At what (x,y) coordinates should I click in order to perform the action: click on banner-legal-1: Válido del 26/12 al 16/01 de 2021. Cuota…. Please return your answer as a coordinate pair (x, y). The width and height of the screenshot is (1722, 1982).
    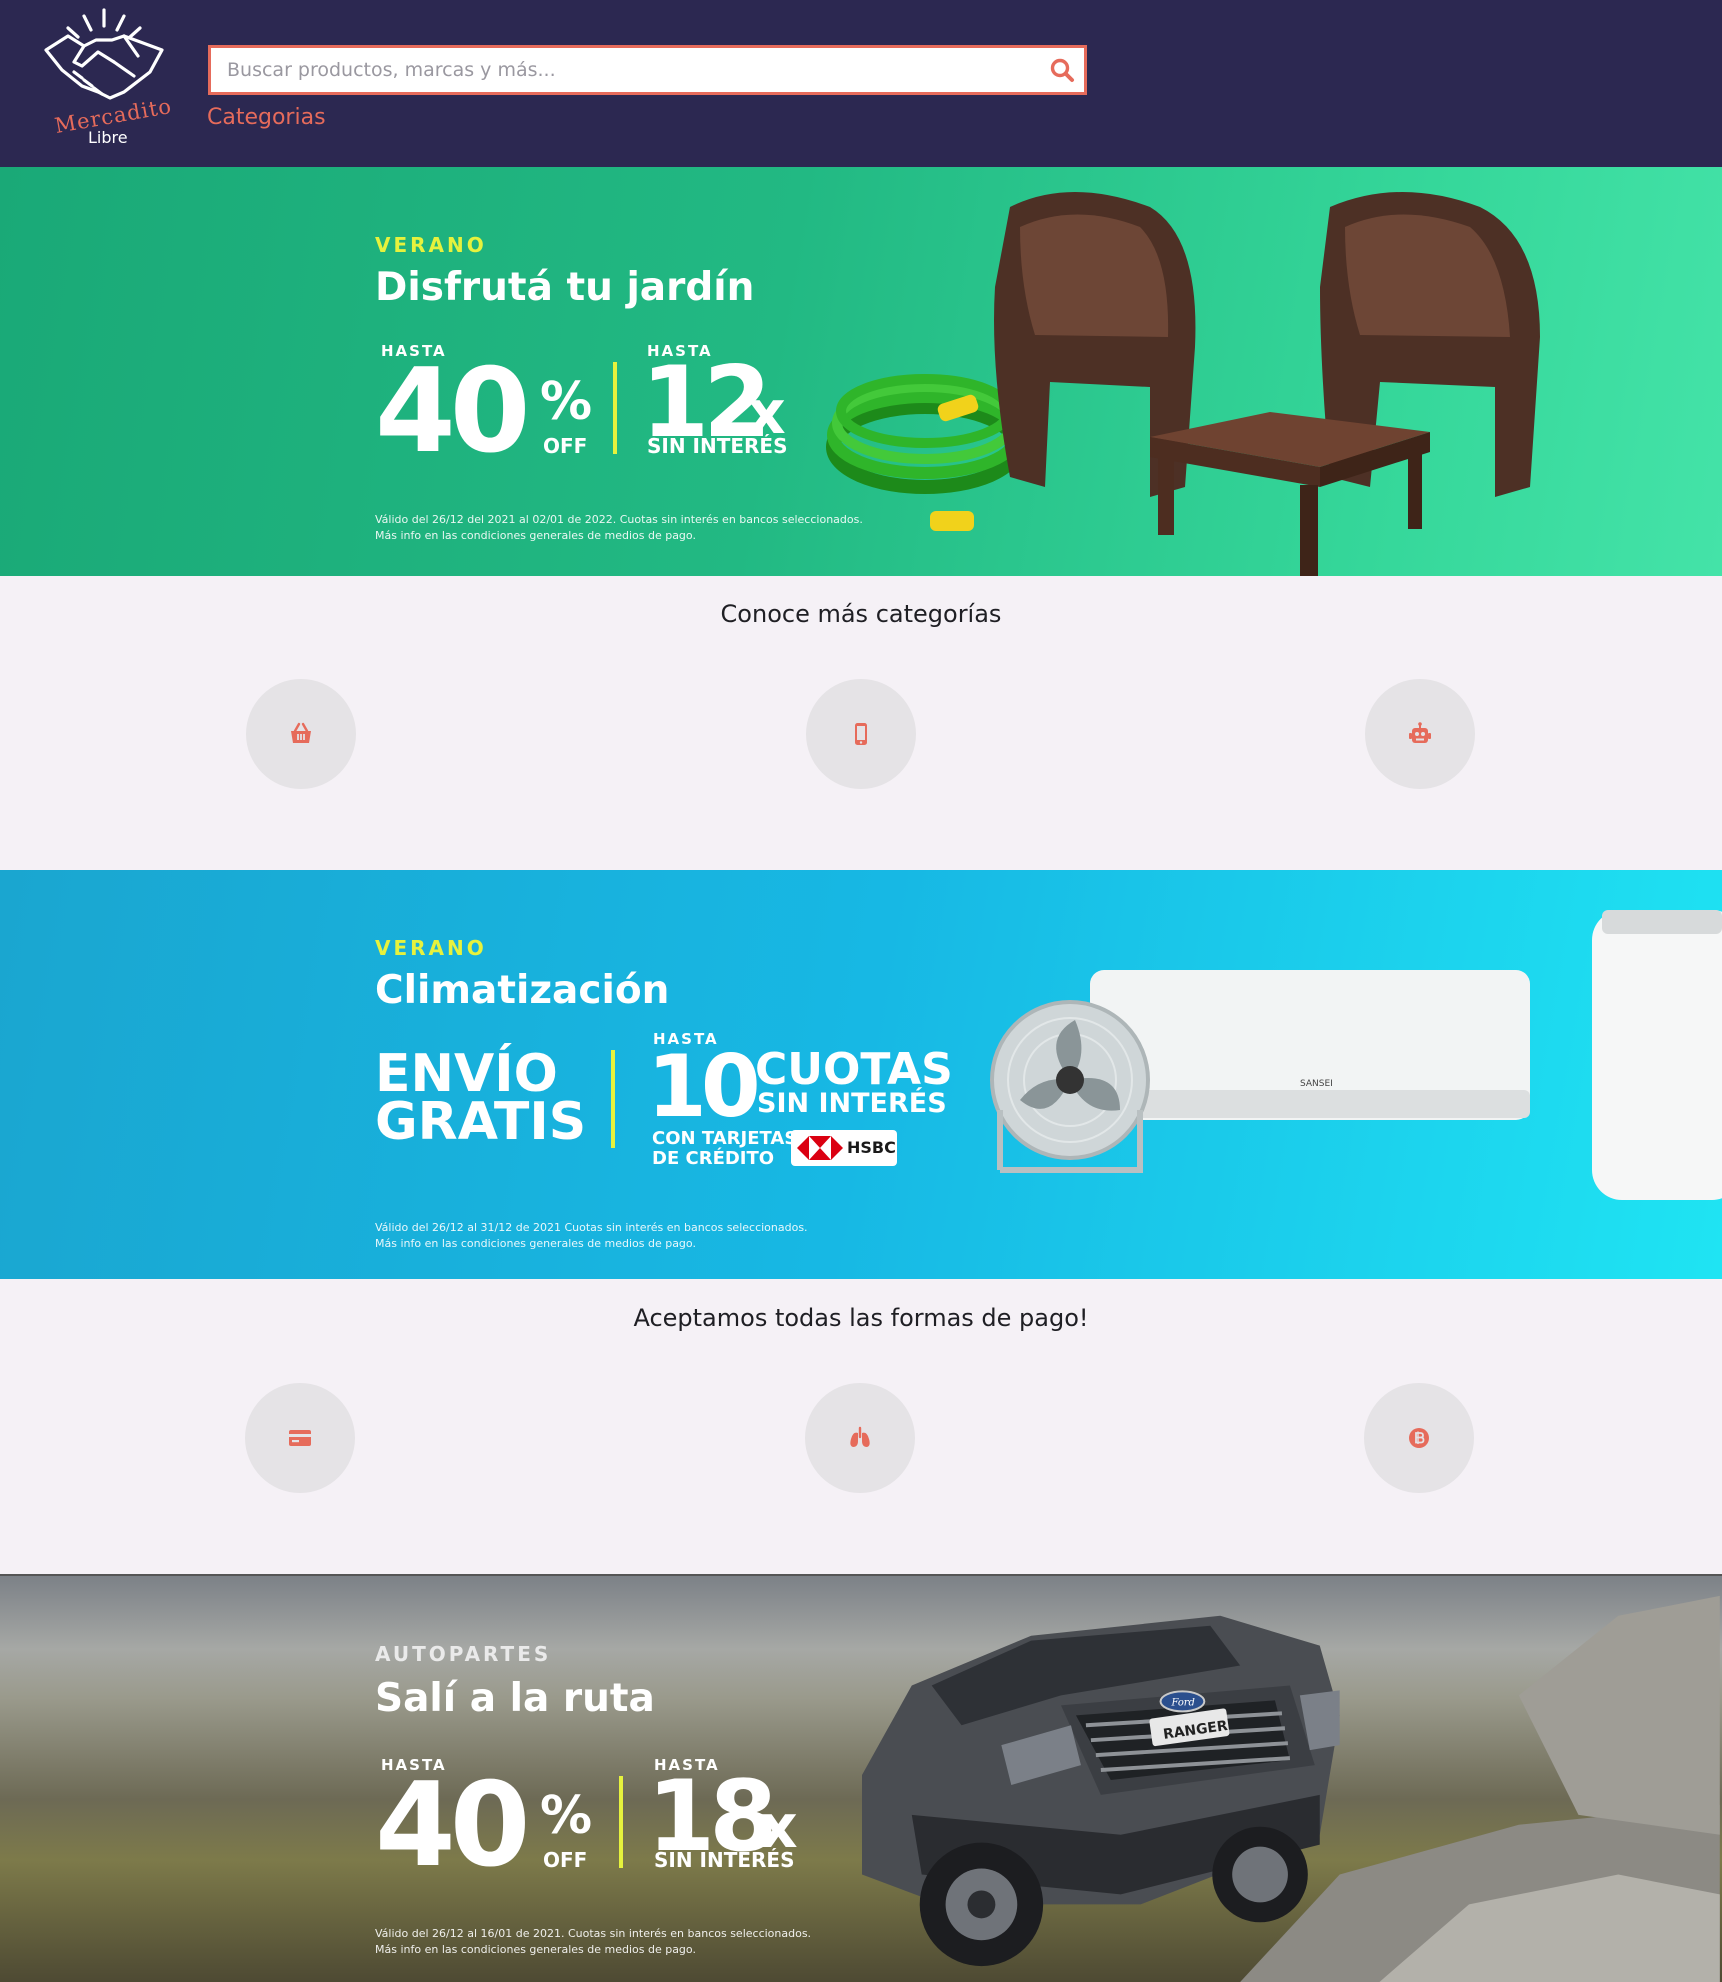
    Looking at the image, I should click on (593, 1933).